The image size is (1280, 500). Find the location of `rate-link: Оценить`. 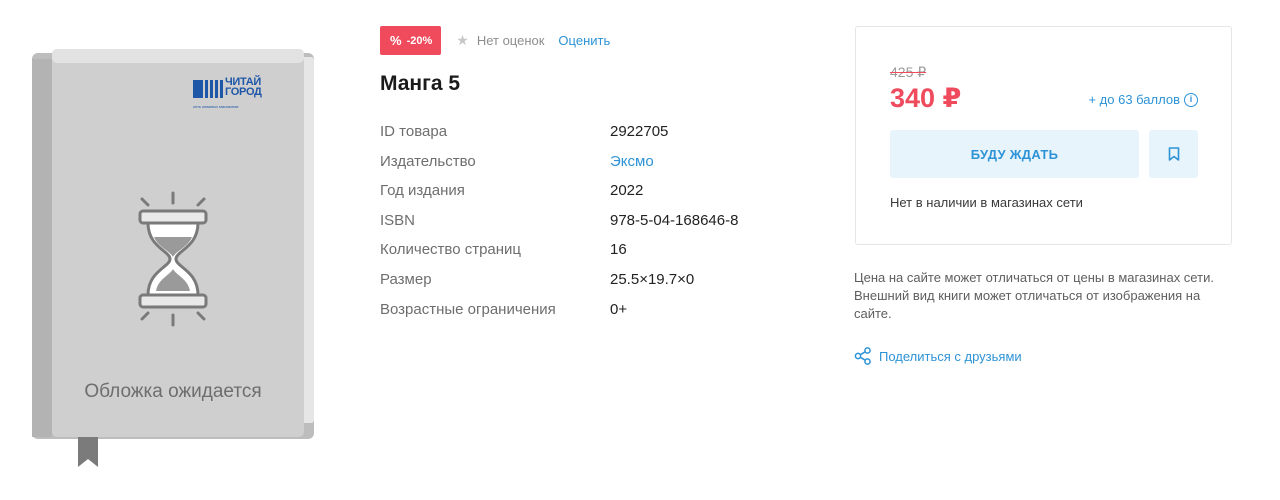

rate-link: Оценить is located at coordinates (584, 40).